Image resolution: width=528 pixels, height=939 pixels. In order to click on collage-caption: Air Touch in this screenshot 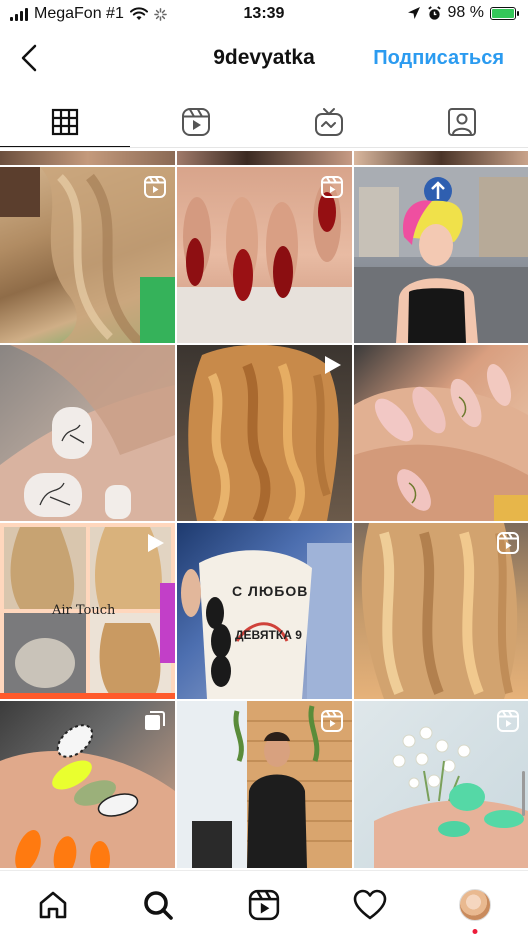, I will do `click(84, 610)`.